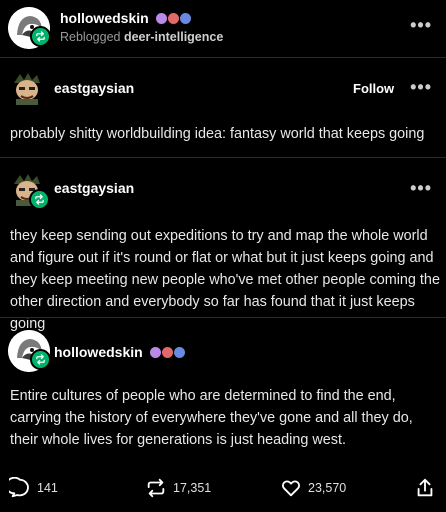  I want to click on reblogged-from-link: deer-intelligence, so click(173, 37).